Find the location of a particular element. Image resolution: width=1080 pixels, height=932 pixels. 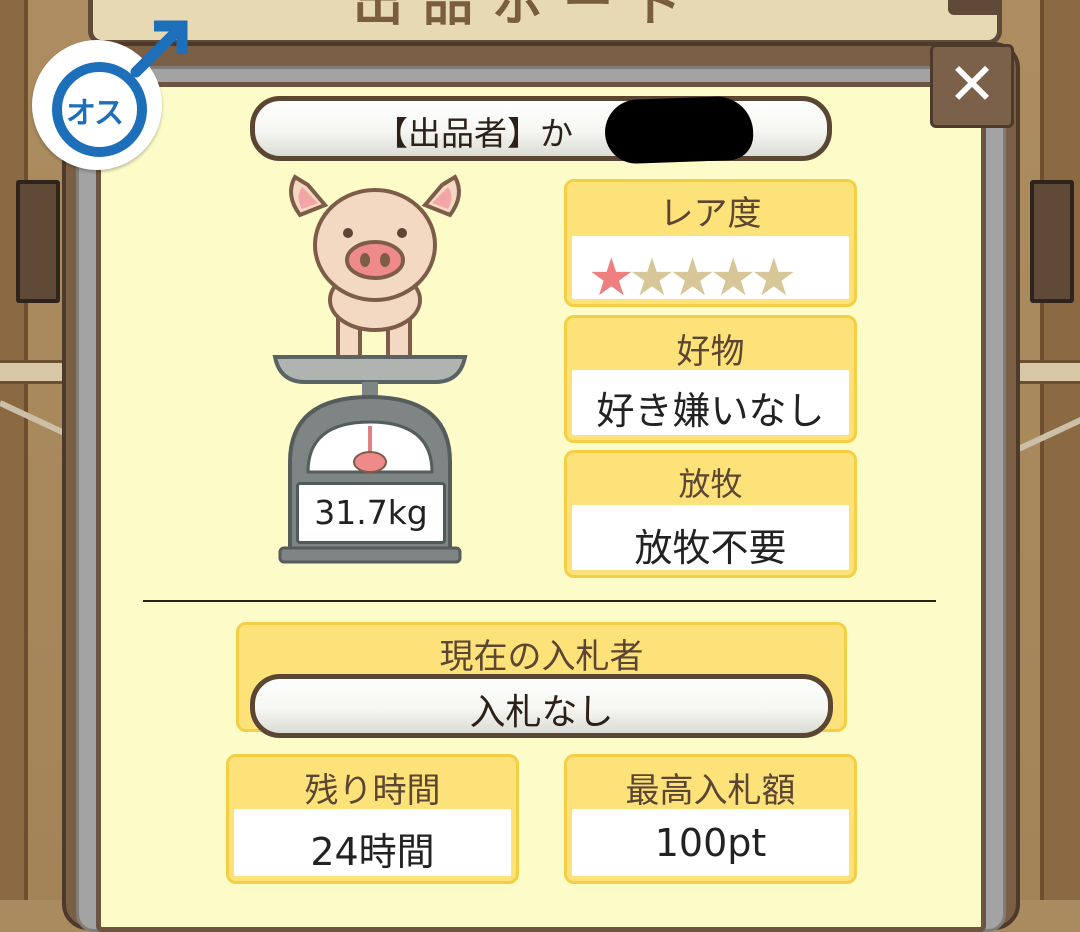

favorite-card: 好物 好き嫌いなし is located at coordinates (710, 379).